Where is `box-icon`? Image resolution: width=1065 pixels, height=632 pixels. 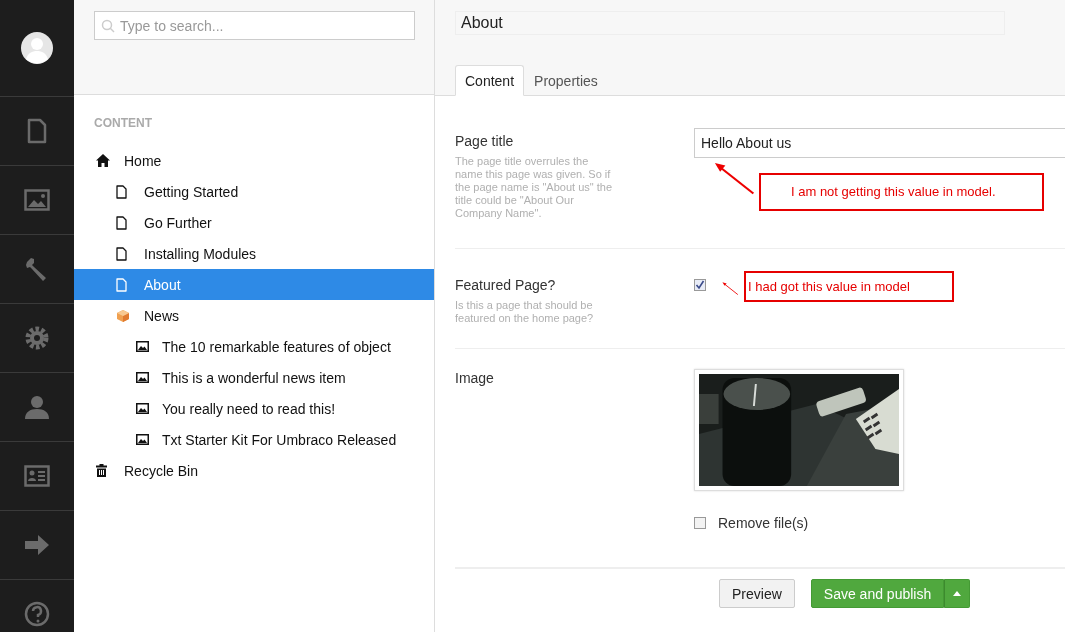
box-icon is located at coordinates (123, 315).